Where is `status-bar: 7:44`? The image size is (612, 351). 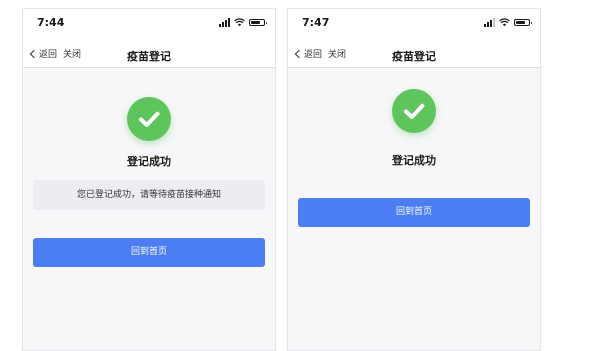 status-bar: 7:44 is located at coordinates (149, 24).